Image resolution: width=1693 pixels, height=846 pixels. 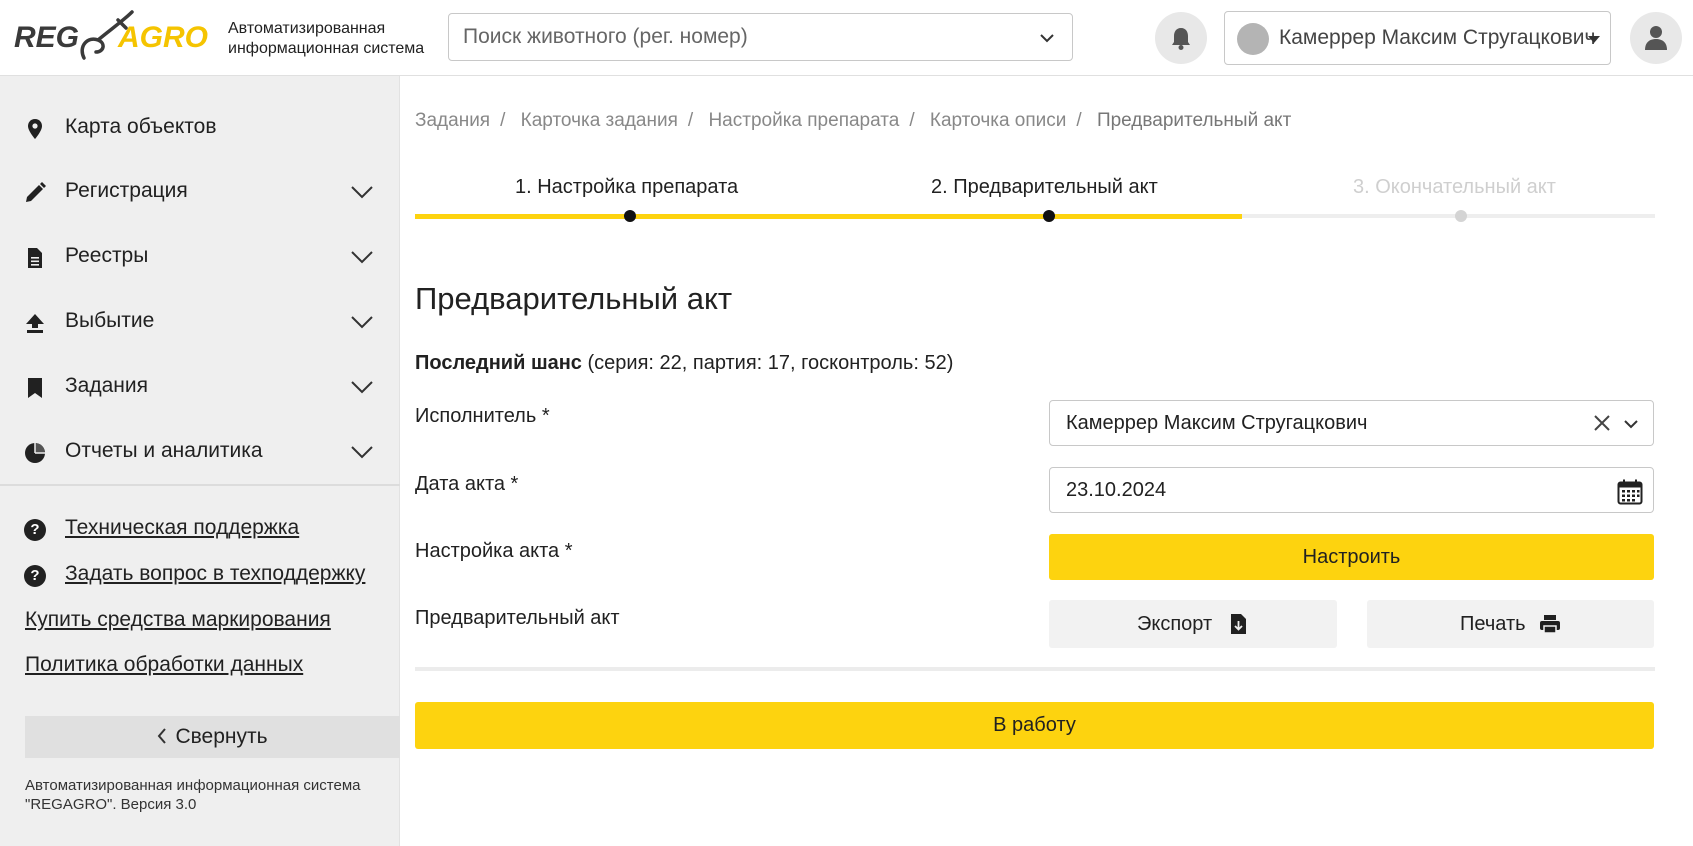 What do you see at coordinates (467, 484) in the screenshot?
I see `act-date-label: Дата акта *` at bounding box center [467, 484].